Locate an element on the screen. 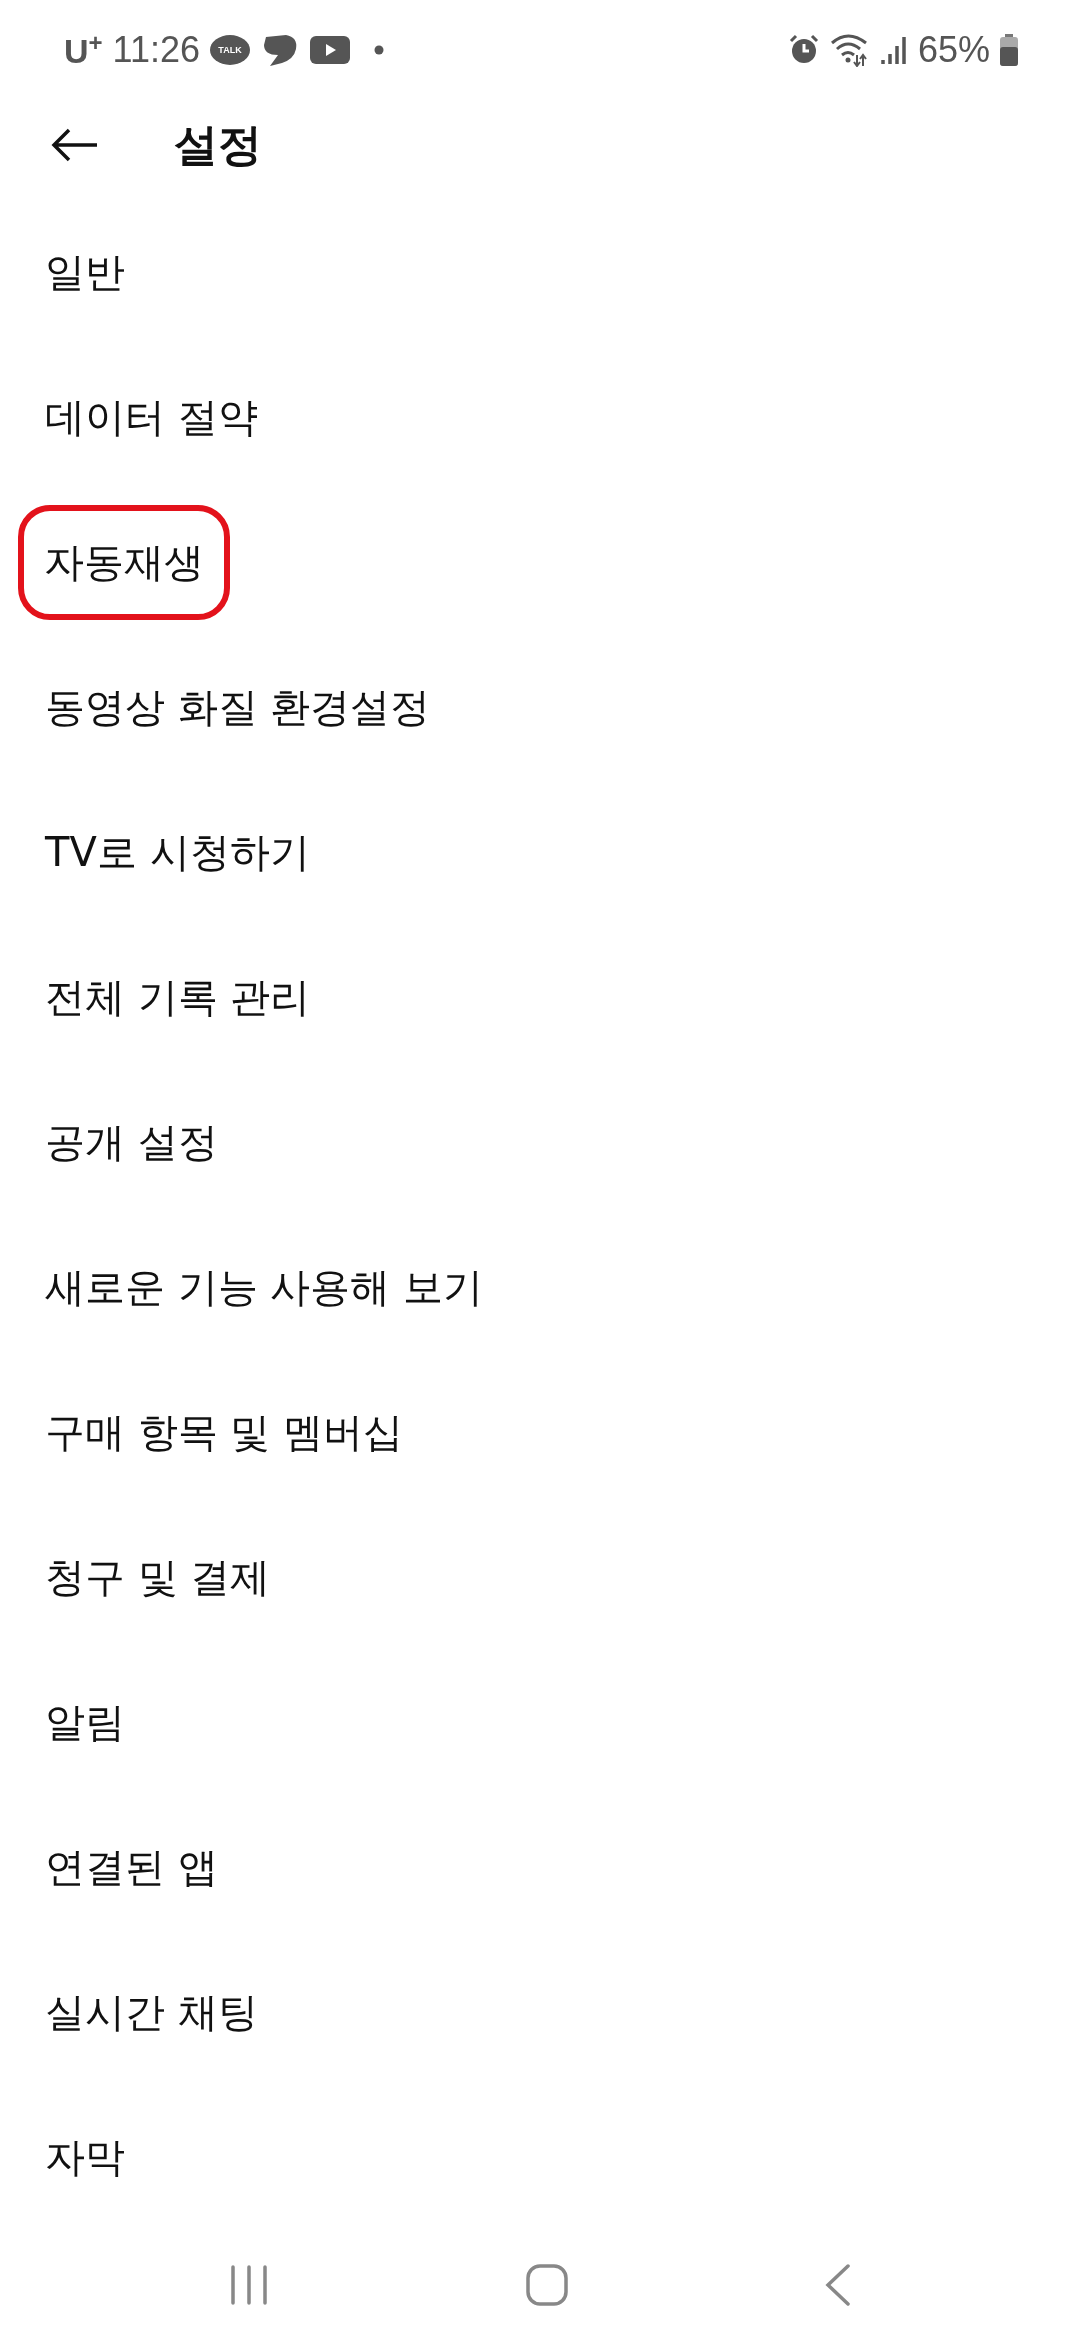 The height and width of the screenshot is (2340, 1080). chat-bubble-icon: TALK is located at coordinates (230, 50).